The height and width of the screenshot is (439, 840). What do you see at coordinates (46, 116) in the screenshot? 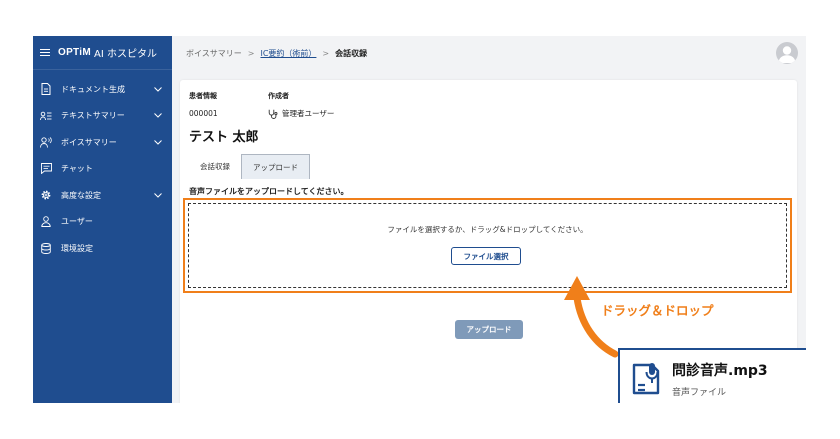
I see `text-list-icon` at bounding box center [46, 116].